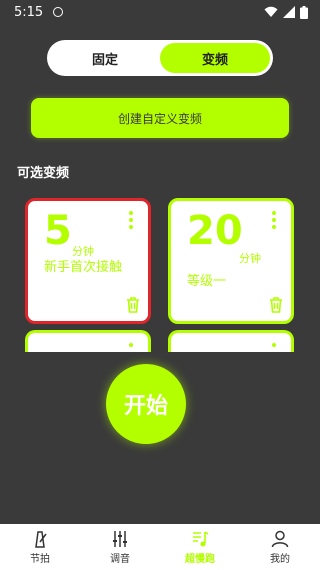 The image size is (320, 570). I want to click on nav-label: 我的, so click(280, 559).